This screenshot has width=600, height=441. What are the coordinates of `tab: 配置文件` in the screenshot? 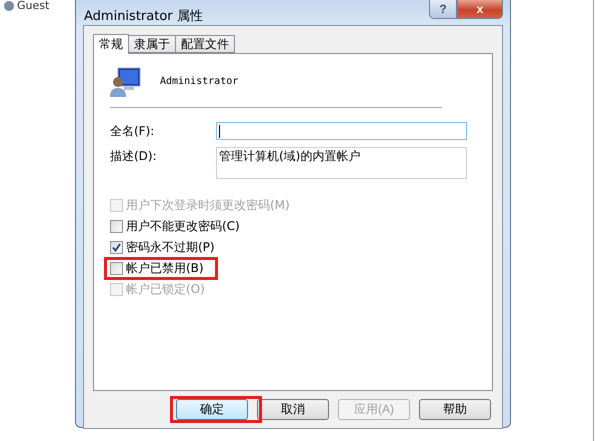 It's located at (205, 44).